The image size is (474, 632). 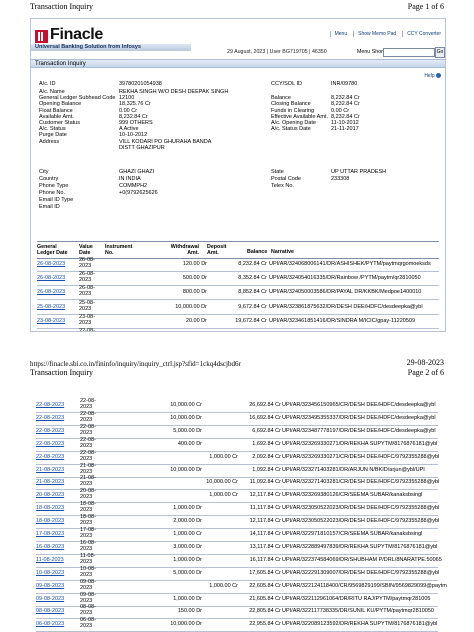 I want to click on gl-date-link: 08-08-2023, so click(x=50, y=611).